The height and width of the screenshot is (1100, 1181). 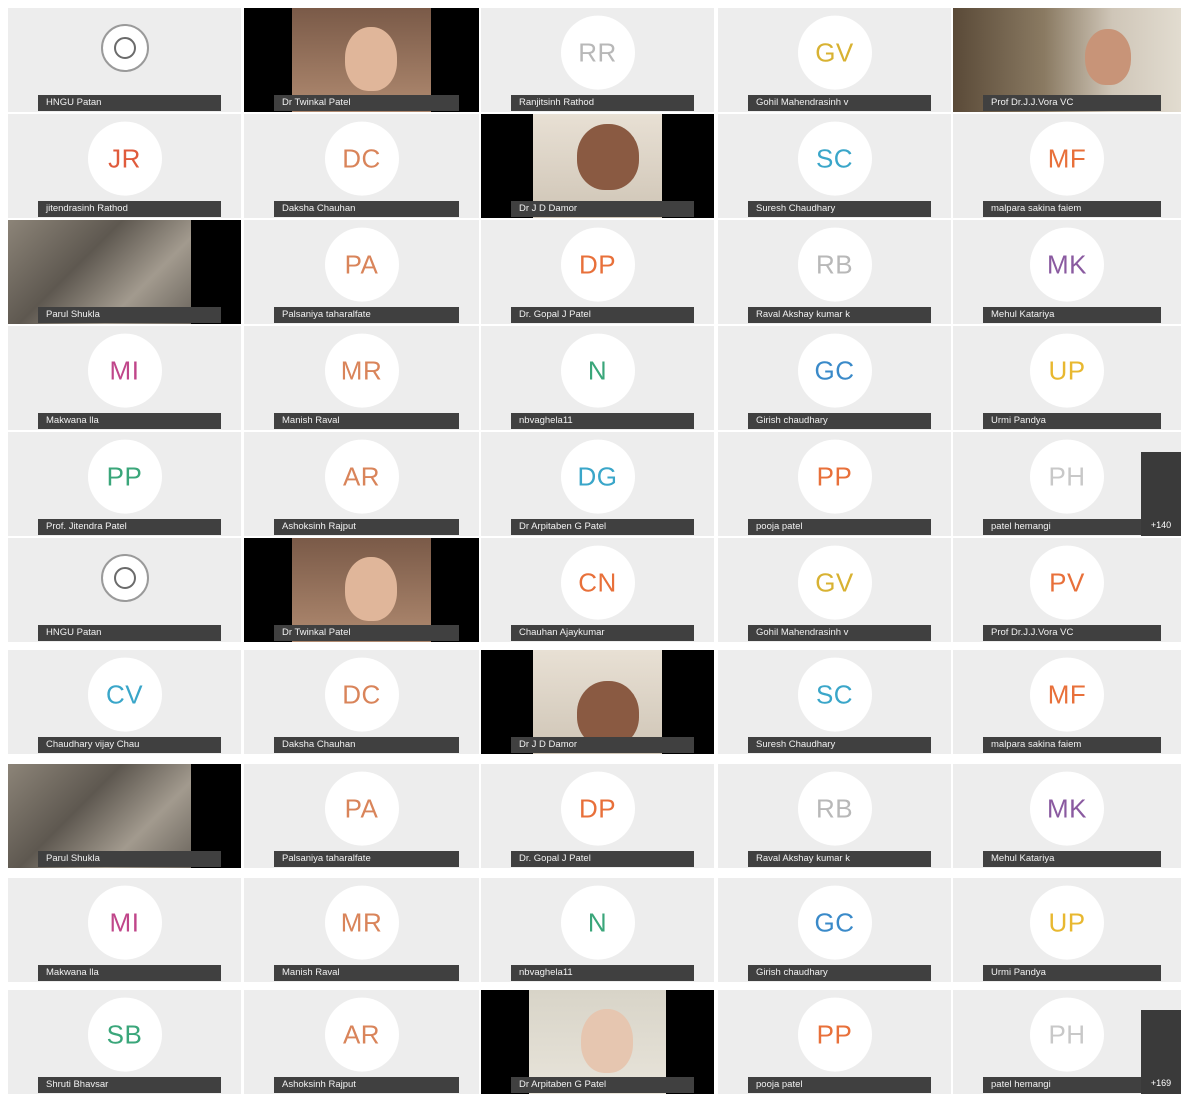 What do you see at coordinates (597, 60) in the screenshot?
I see `participant-tile-ranjitsinh-rathod: RR Ranjitsinh Rathod` at bounding box center [597, 60].